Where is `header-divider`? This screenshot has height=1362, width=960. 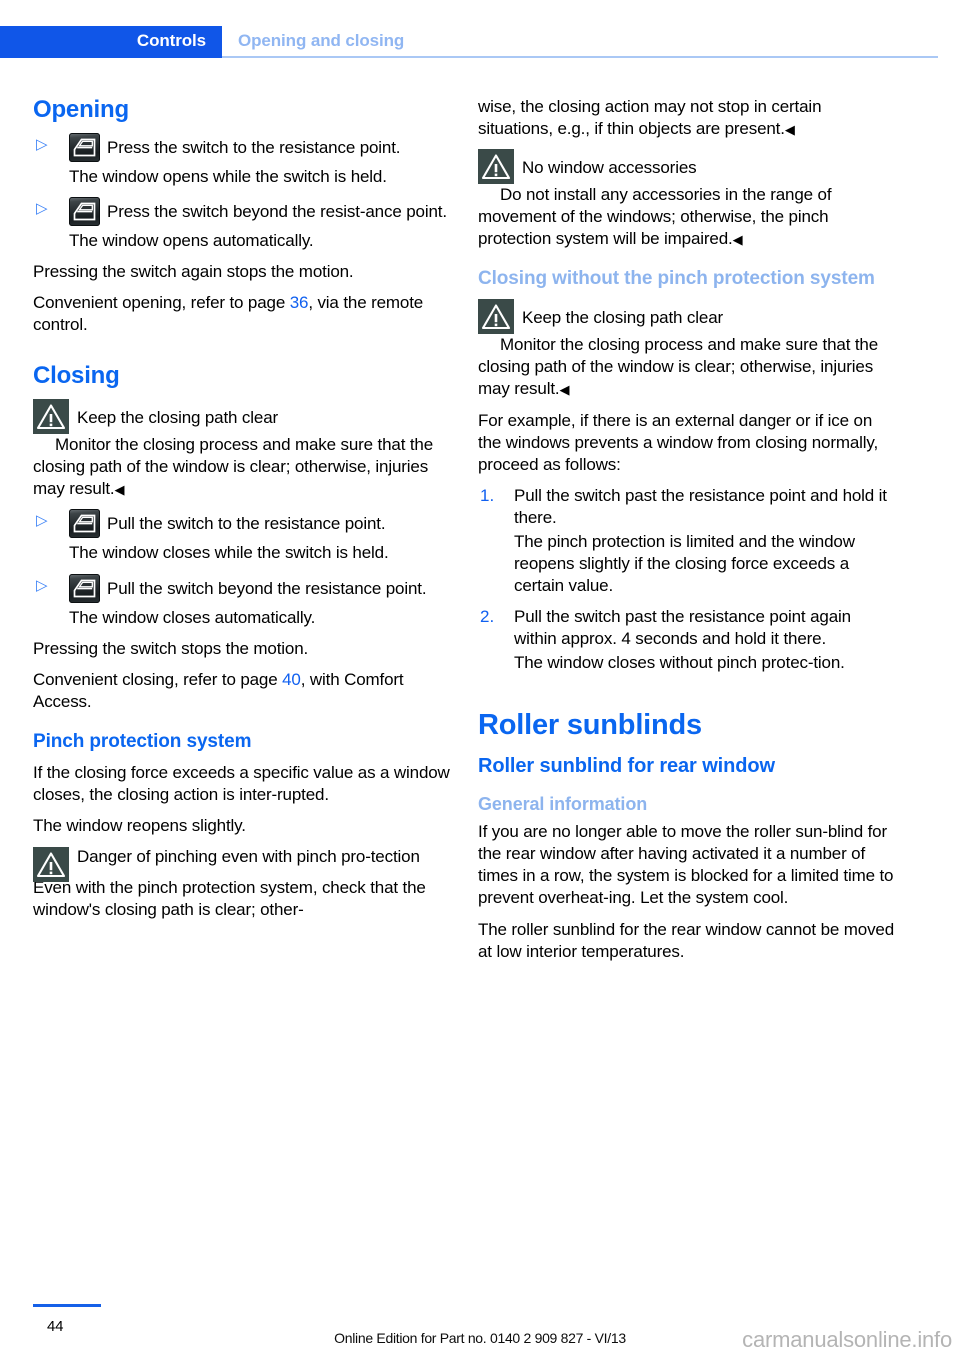 header-divider is located at coordinates (580, 57).